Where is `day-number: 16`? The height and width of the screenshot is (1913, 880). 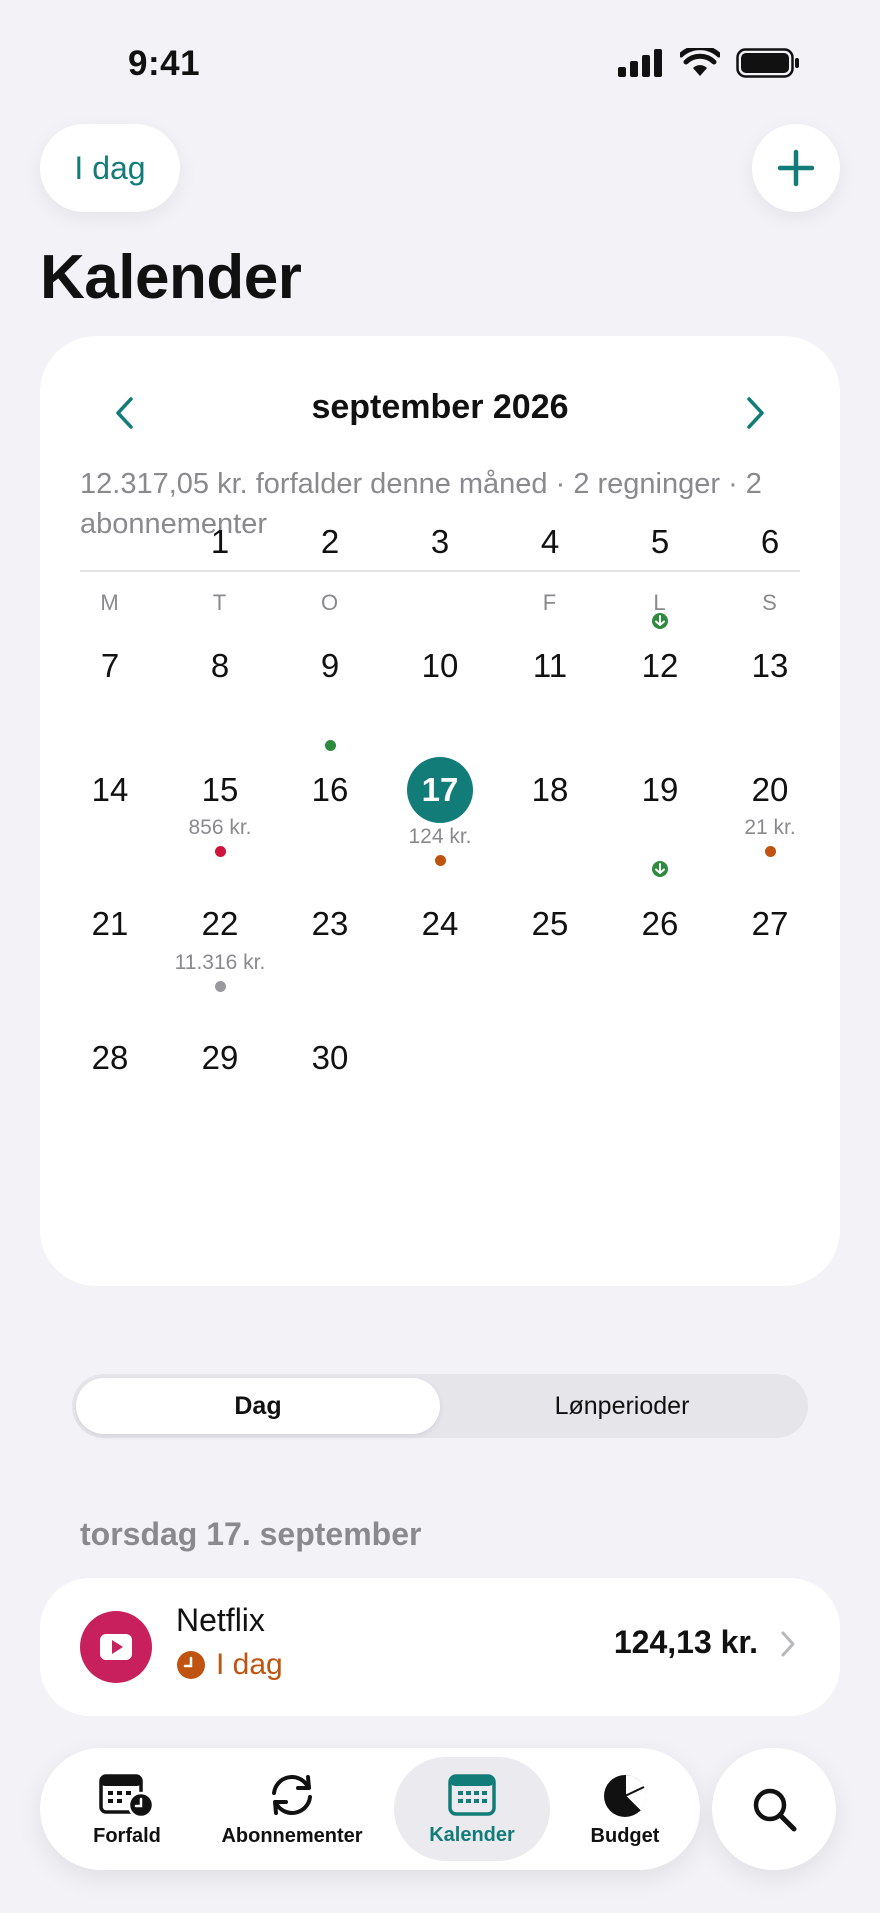
day-number: 16 is located at coordinates (330, 789).